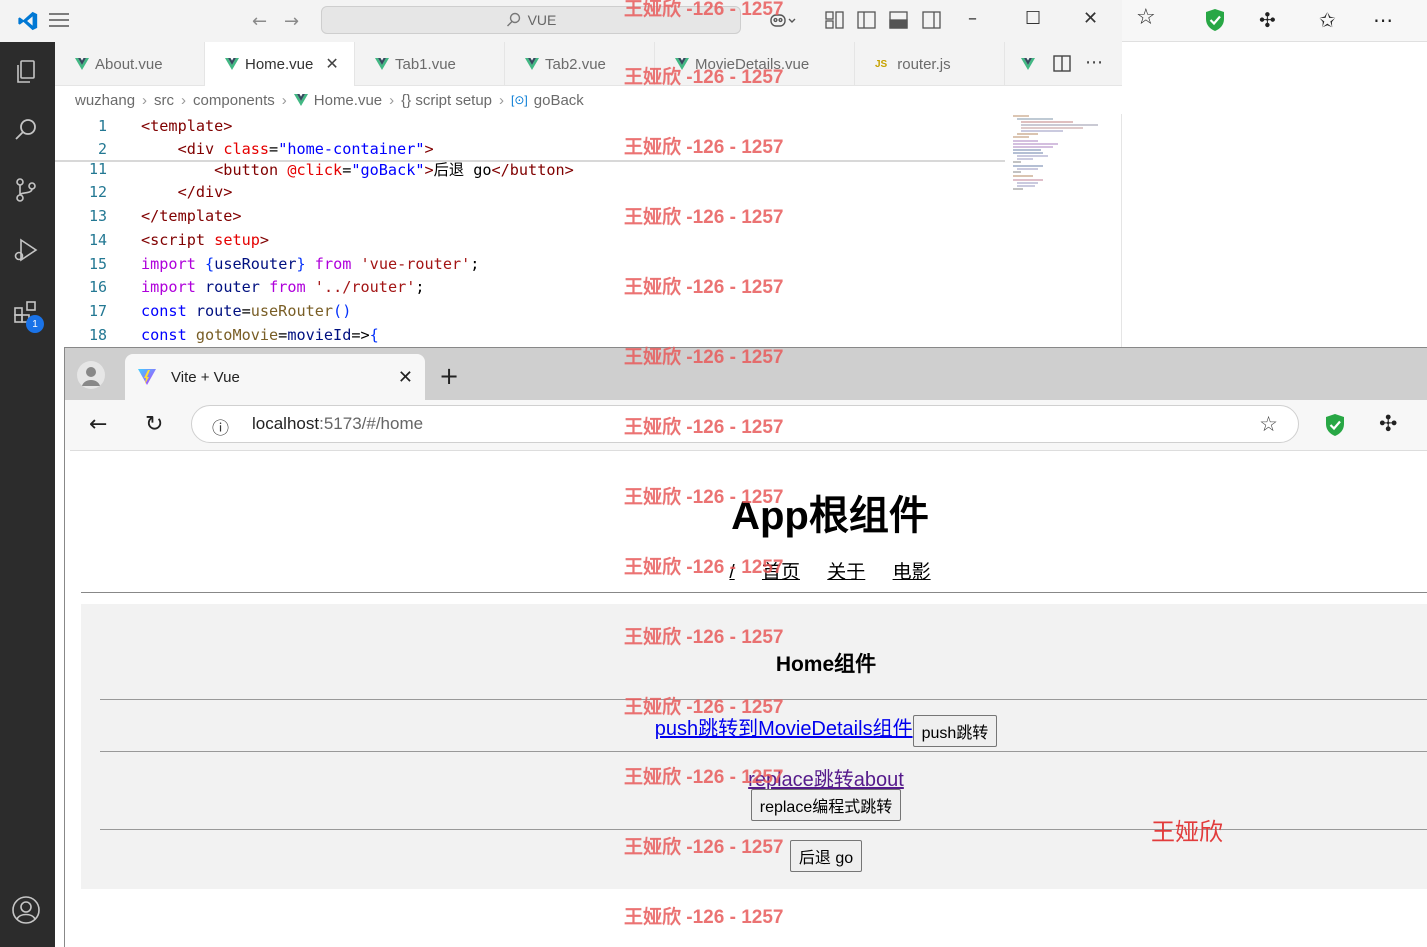 This screenshot has width=1427, height=947. I want to click on vscode-title-bar: ← → VUE – ☐ ✕, so click(585, 21).